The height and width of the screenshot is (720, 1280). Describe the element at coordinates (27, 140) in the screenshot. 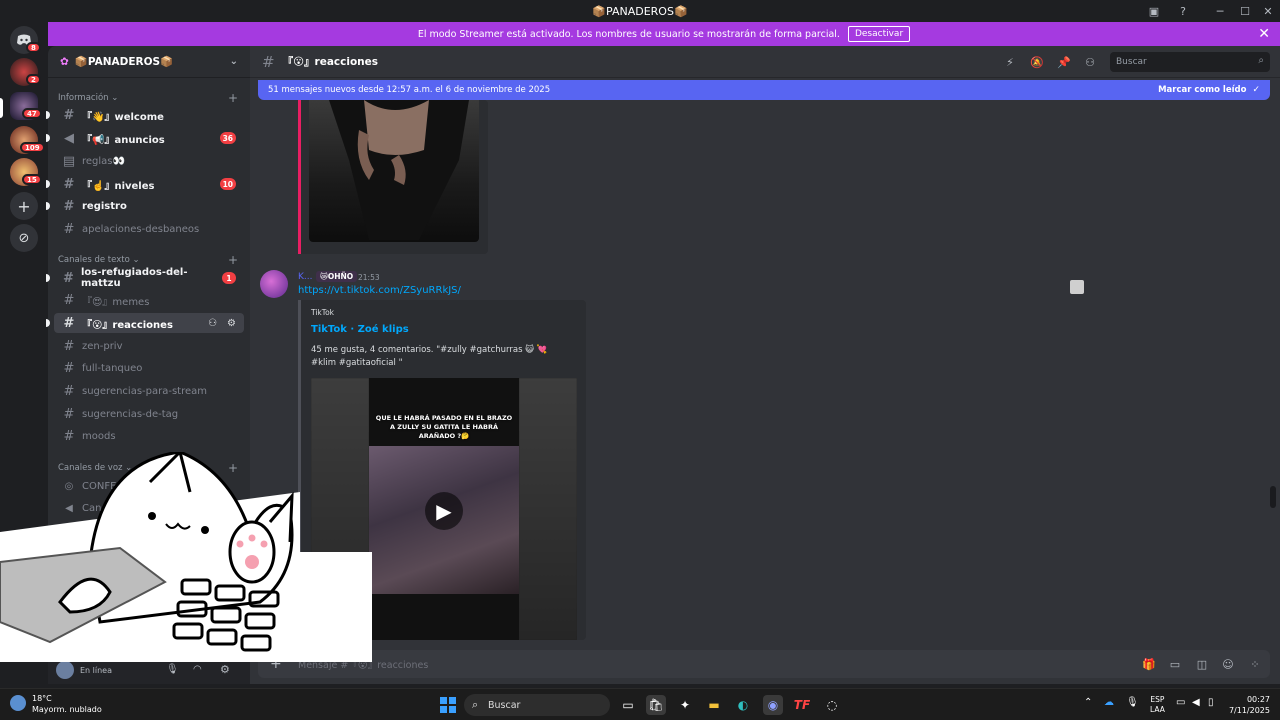

I see `server-icon: 109` at that location.